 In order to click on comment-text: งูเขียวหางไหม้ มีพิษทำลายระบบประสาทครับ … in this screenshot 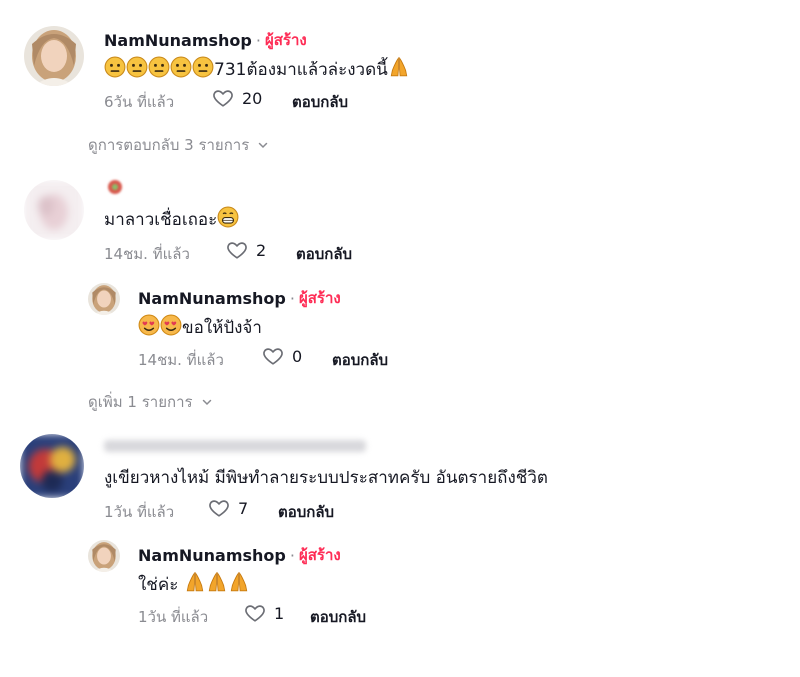, I will do `click(326, 477)`.